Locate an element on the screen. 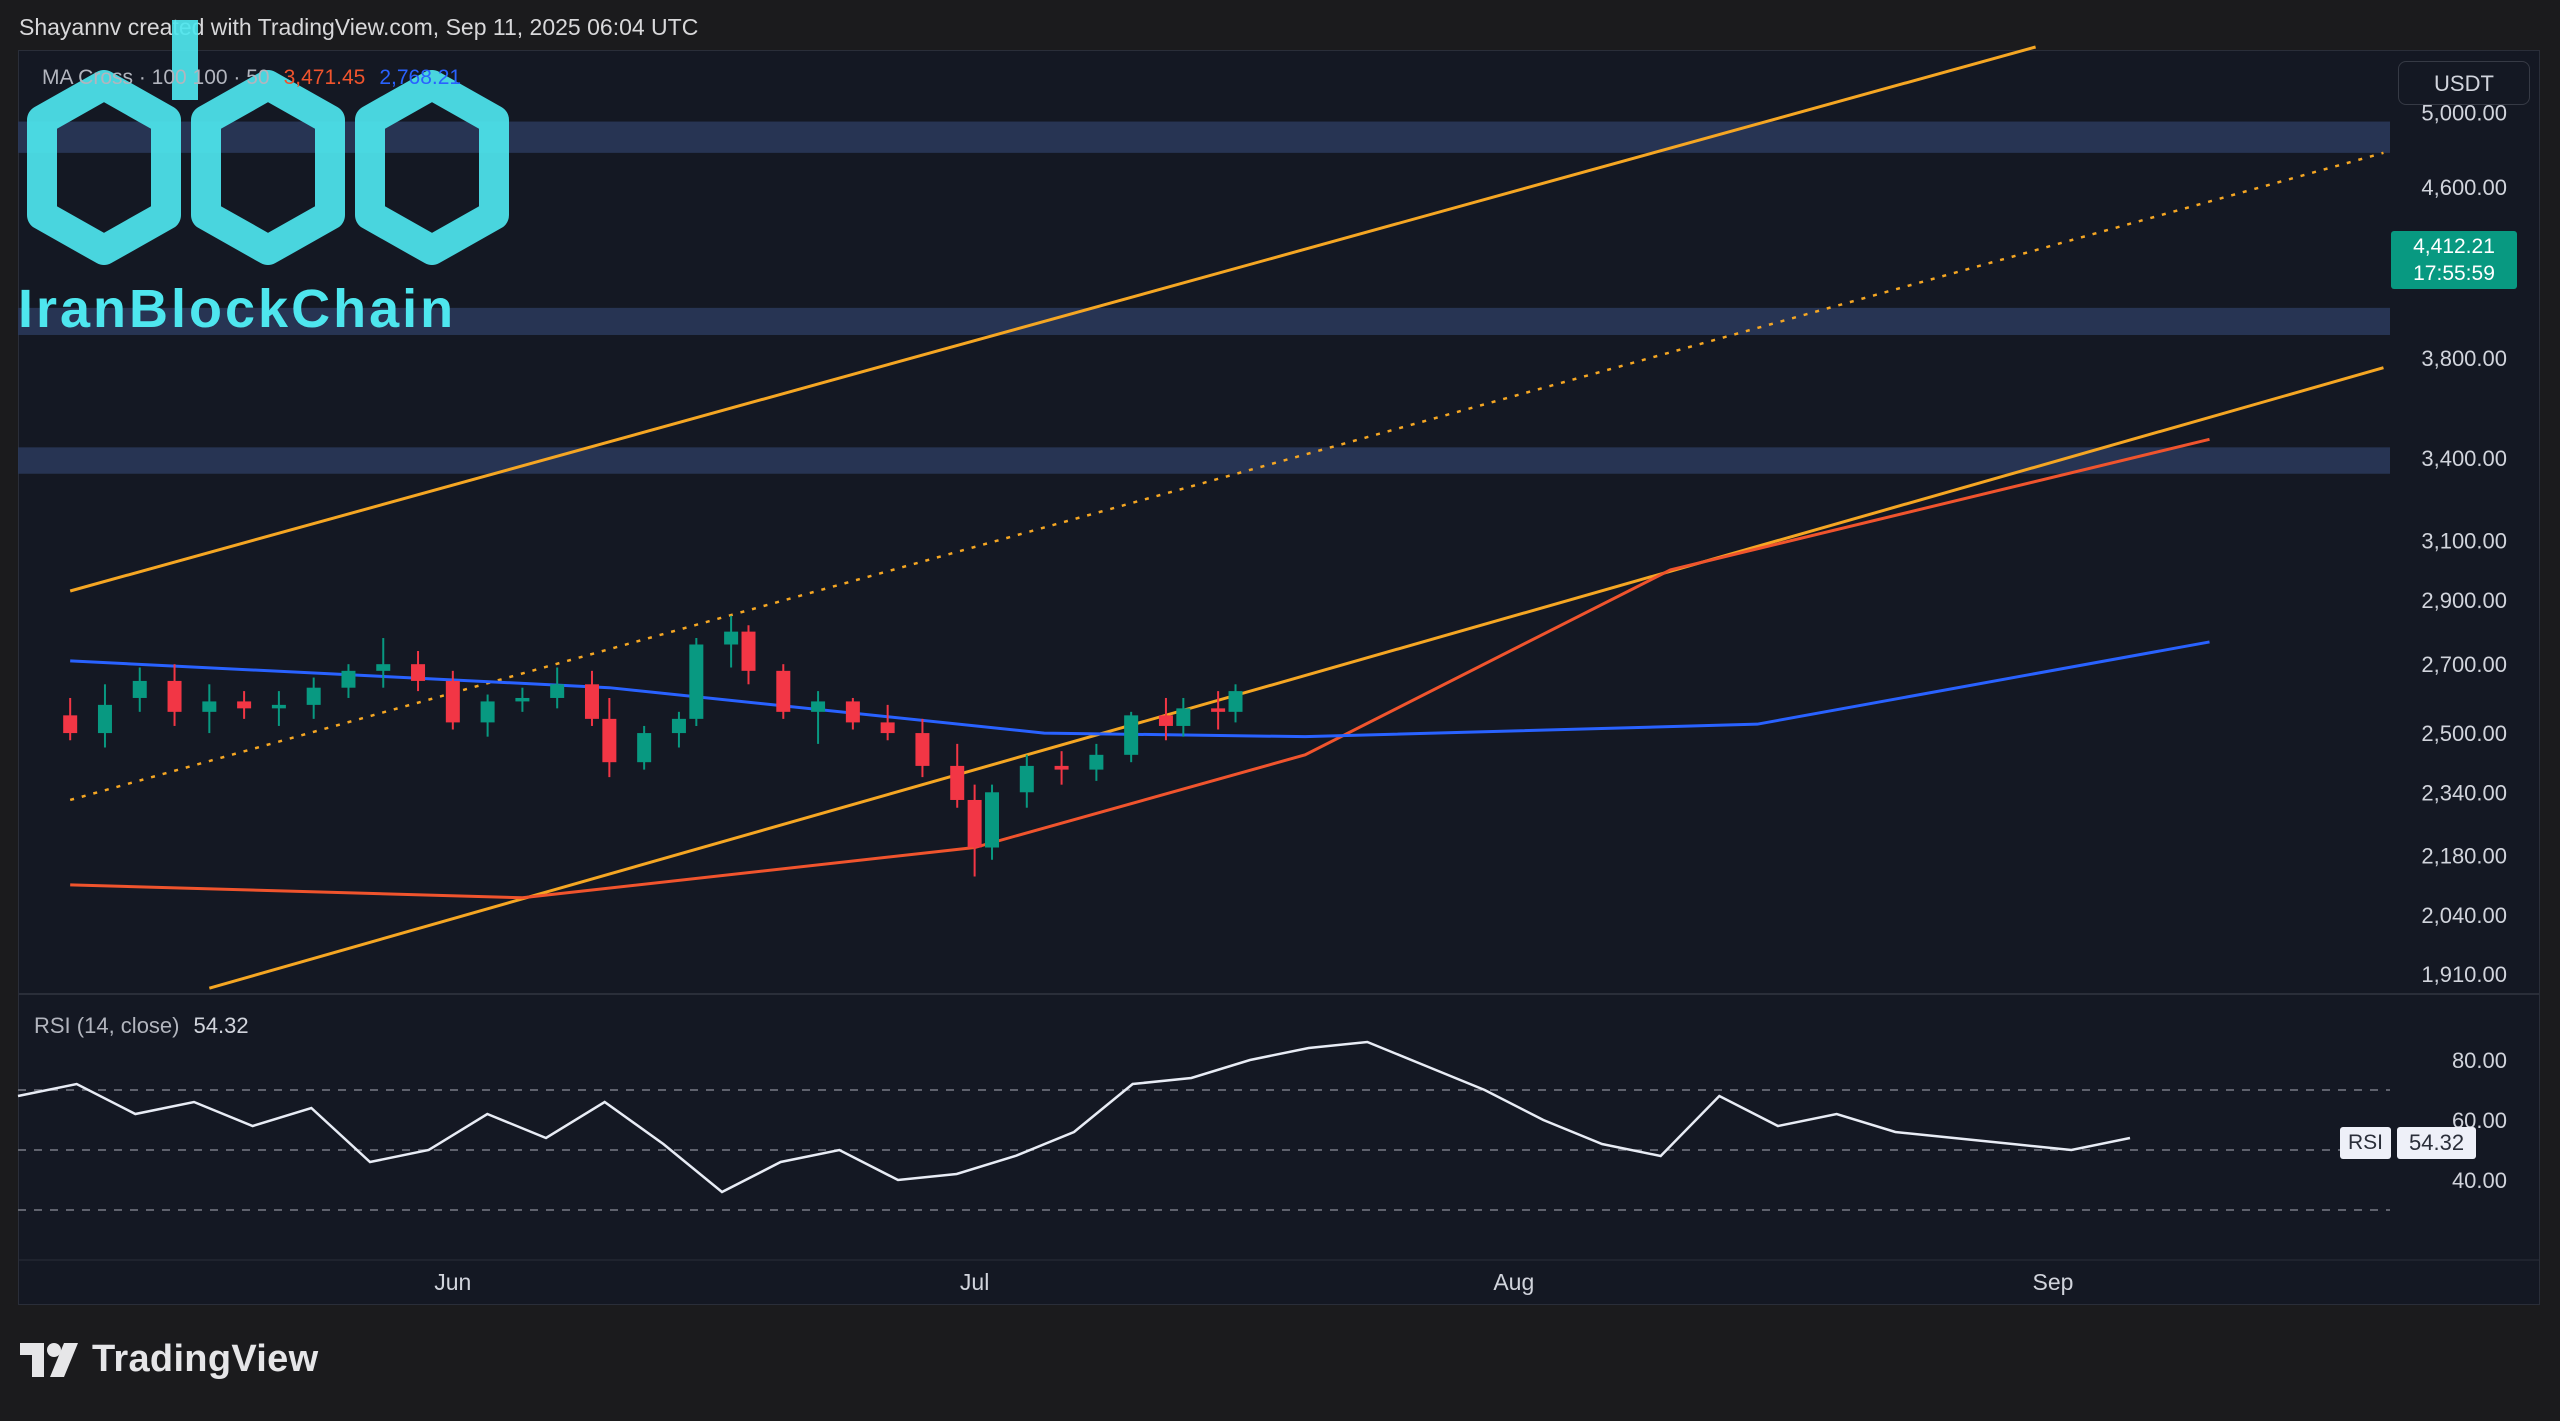 The image size is (2560, 1421). price-tick-label: 2,700.00 is located at coordinates (2464, 664).